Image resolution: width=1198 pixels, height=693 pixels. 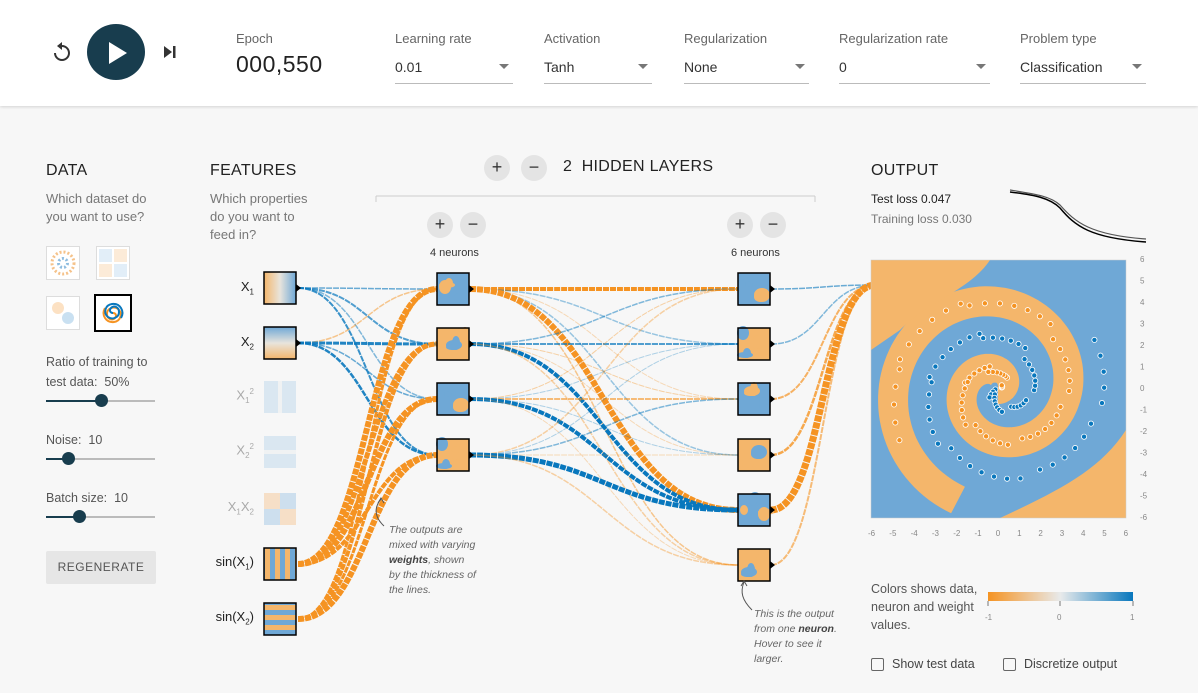 What do you see at coordinates (240, 508) in the screenshot?
I see `feature-label-x1x2: X1X2` at bounding box center [240, 508].